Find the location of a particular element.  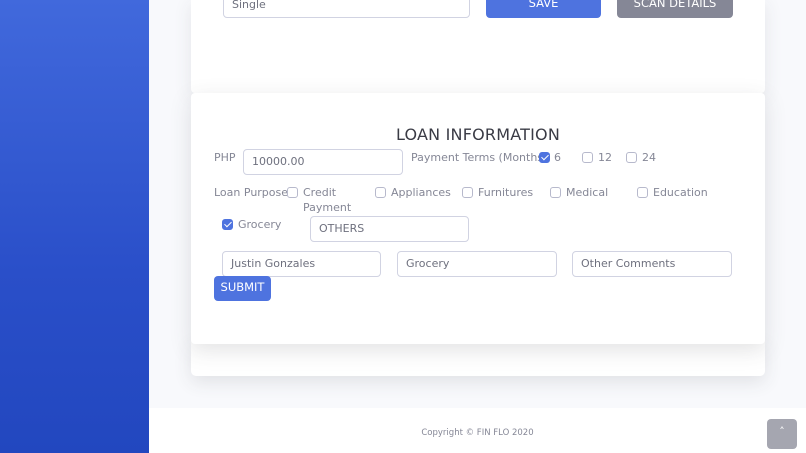

purpose-detail-input: Grocery is located at coordinates (477, 264).